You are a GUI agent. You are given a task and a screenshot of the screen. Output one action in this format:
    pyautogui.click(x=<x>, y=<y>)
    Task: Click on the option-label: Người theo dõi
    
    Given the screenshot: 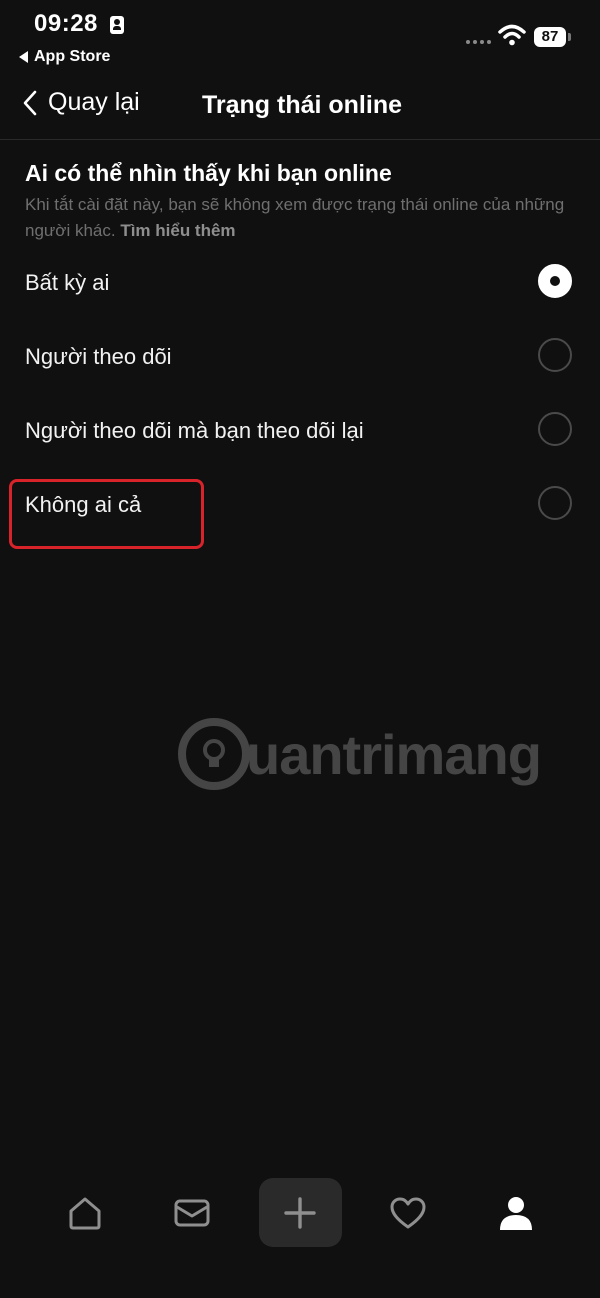 What is the action you would take?
    pyautogui.click(x=98, y=356)
    